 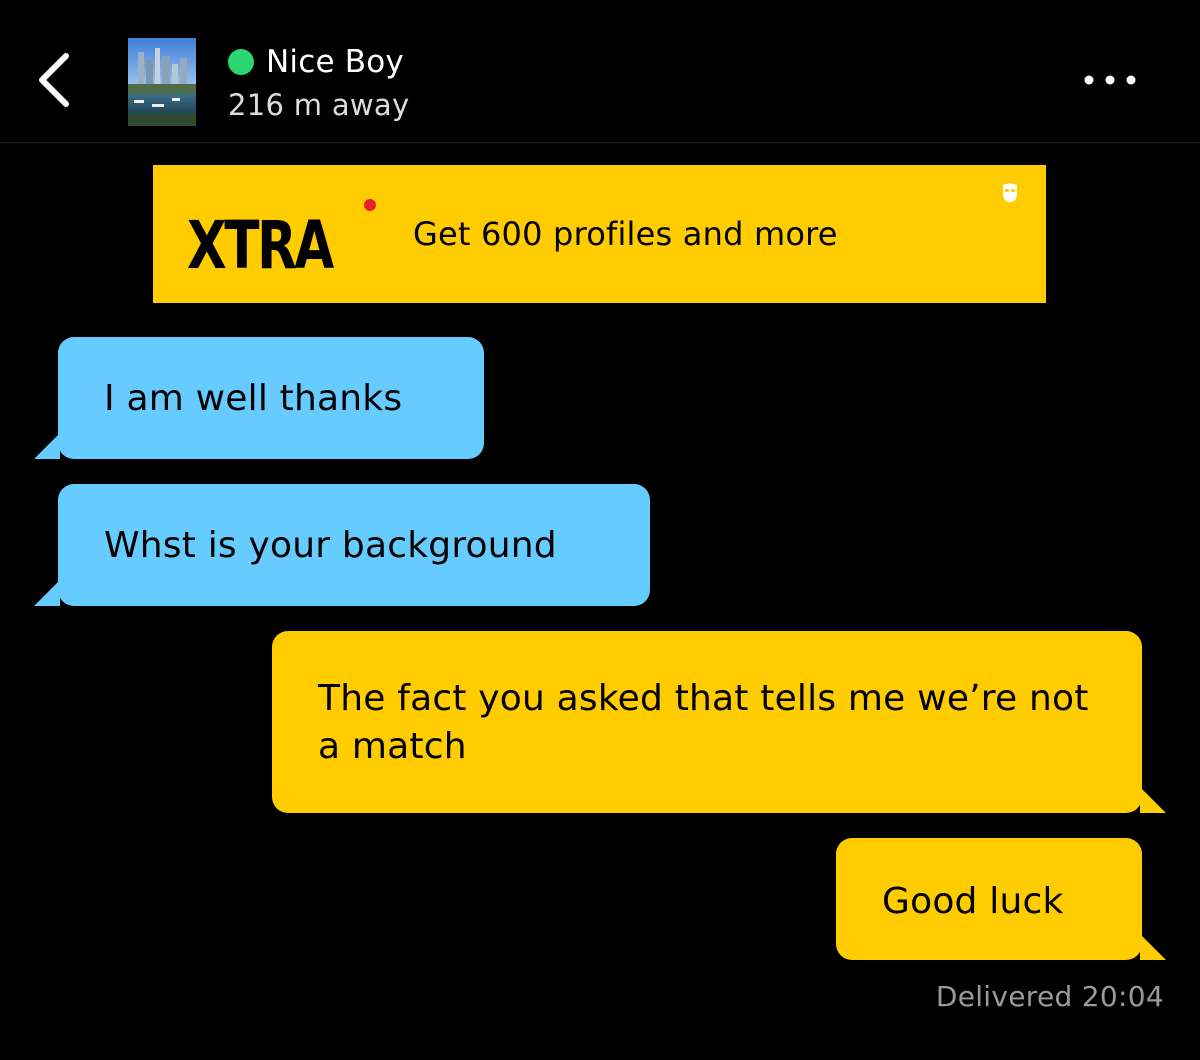 What do you see at coordinates (241, 62) in the screenshot?
I see `online-status-icon` at bounding box center [241, 62].